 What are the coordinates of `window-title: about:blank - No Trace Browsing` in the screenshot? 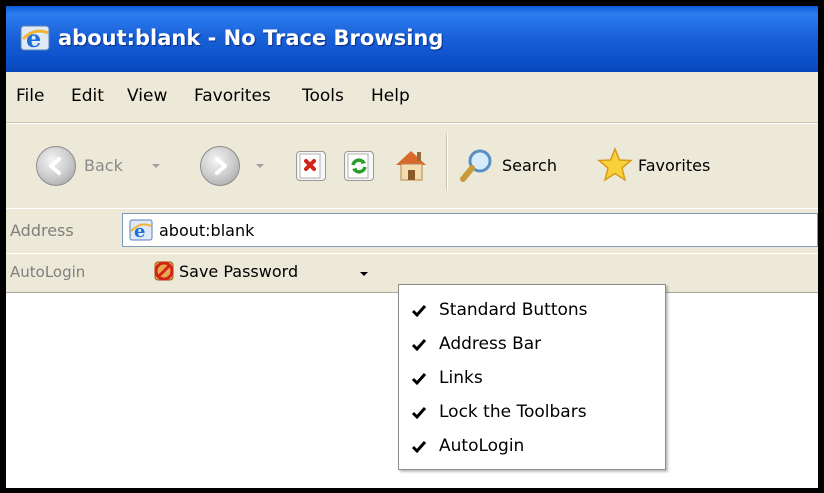 It's located at (251, 38).